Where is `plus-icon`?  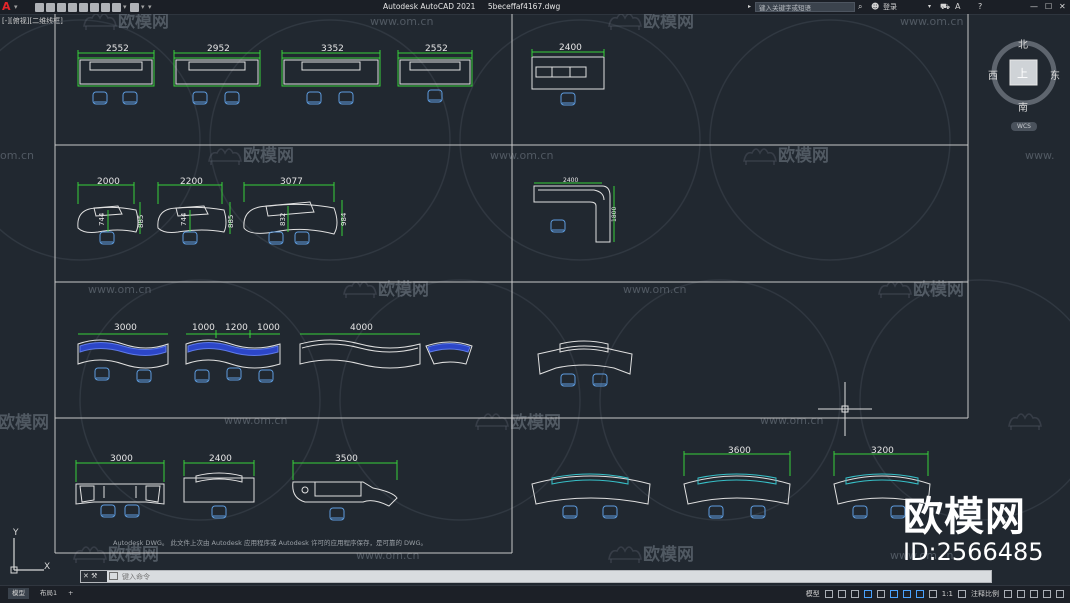 plus-icon is located at coordinates (1008, 594).